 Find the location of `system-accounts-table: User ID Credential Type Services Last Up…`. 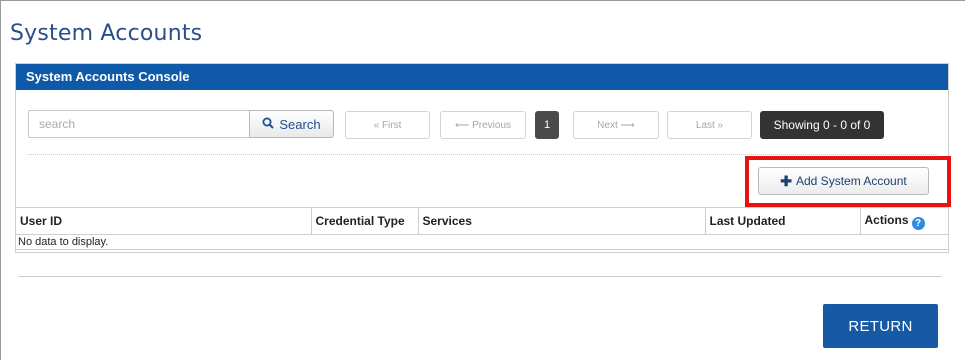

system-accounts-table: User ID Credential Type Services Last Up… is located at coordinates (482, 228).